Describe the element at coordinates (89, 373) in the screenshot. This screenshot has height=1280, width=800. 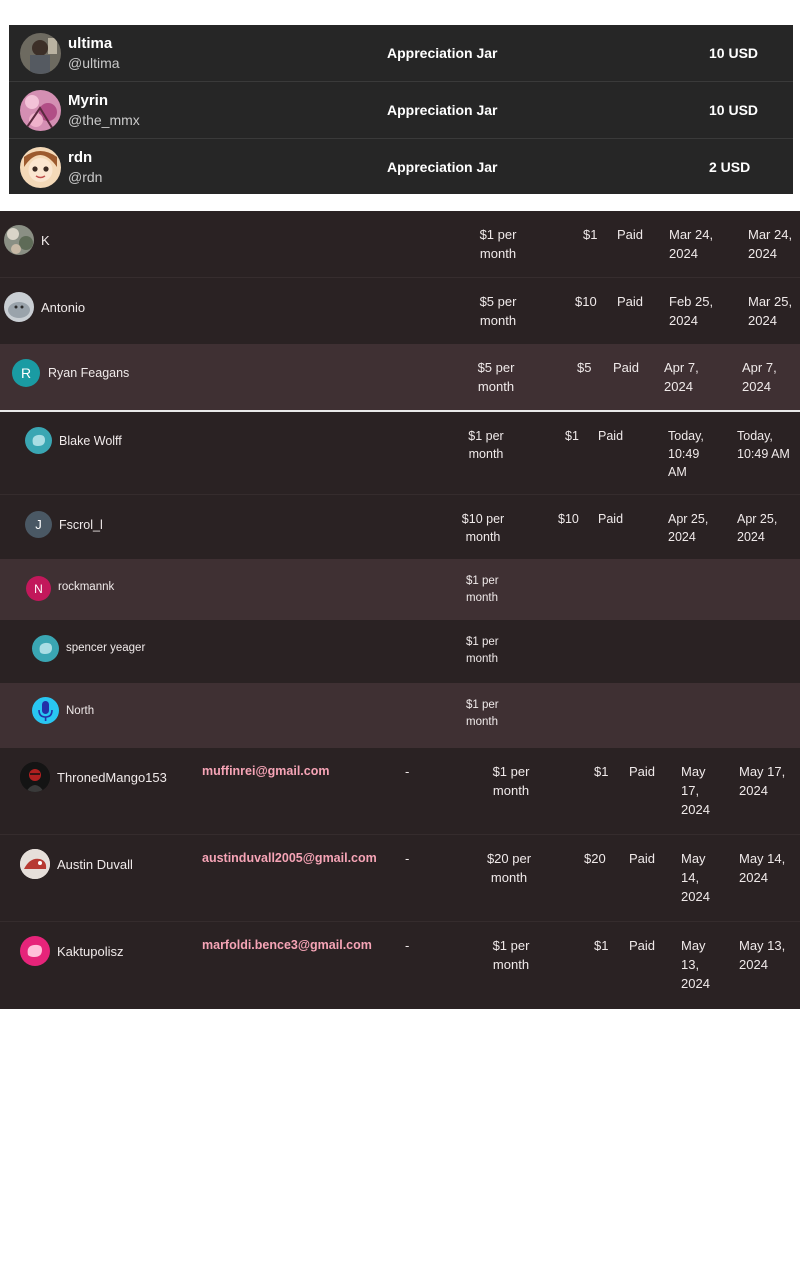
I see `member-name: Ryan Feagans` at that location.